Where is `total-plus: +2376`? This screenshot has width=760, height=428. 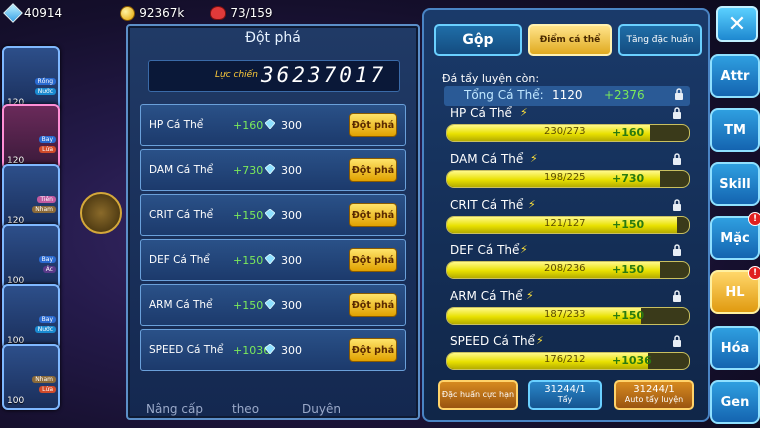
total-plus: +2376 is located at coordinates (624, 95).